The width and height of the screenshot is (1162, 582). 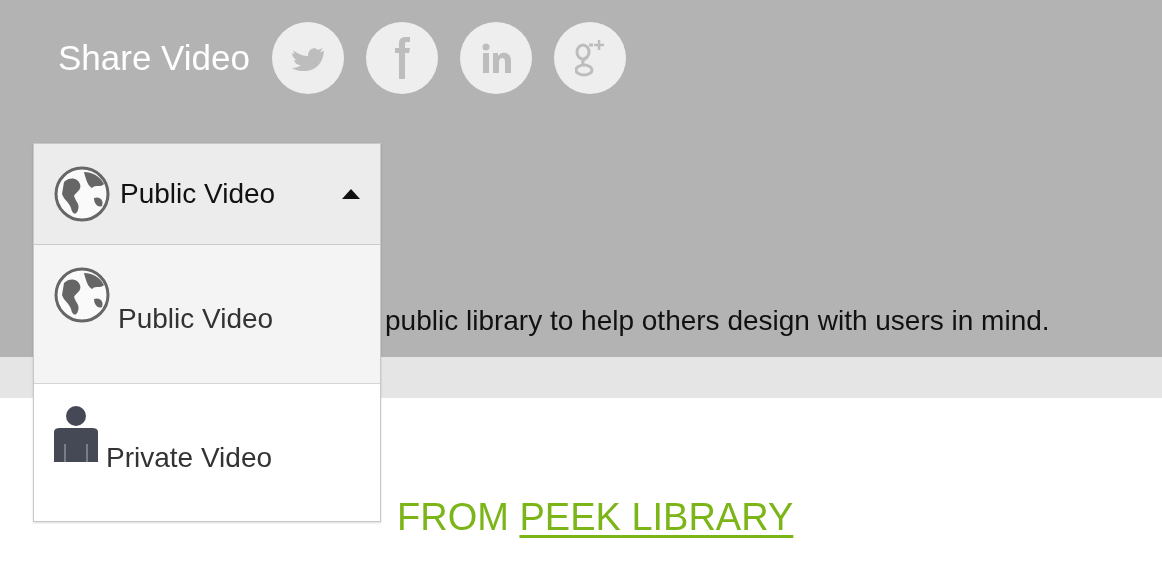 What do you see at coordinates (718, 321) in the screenshot?
I see `description-text: public library to help others design with users in mind.` at bounding box center [718, 321].